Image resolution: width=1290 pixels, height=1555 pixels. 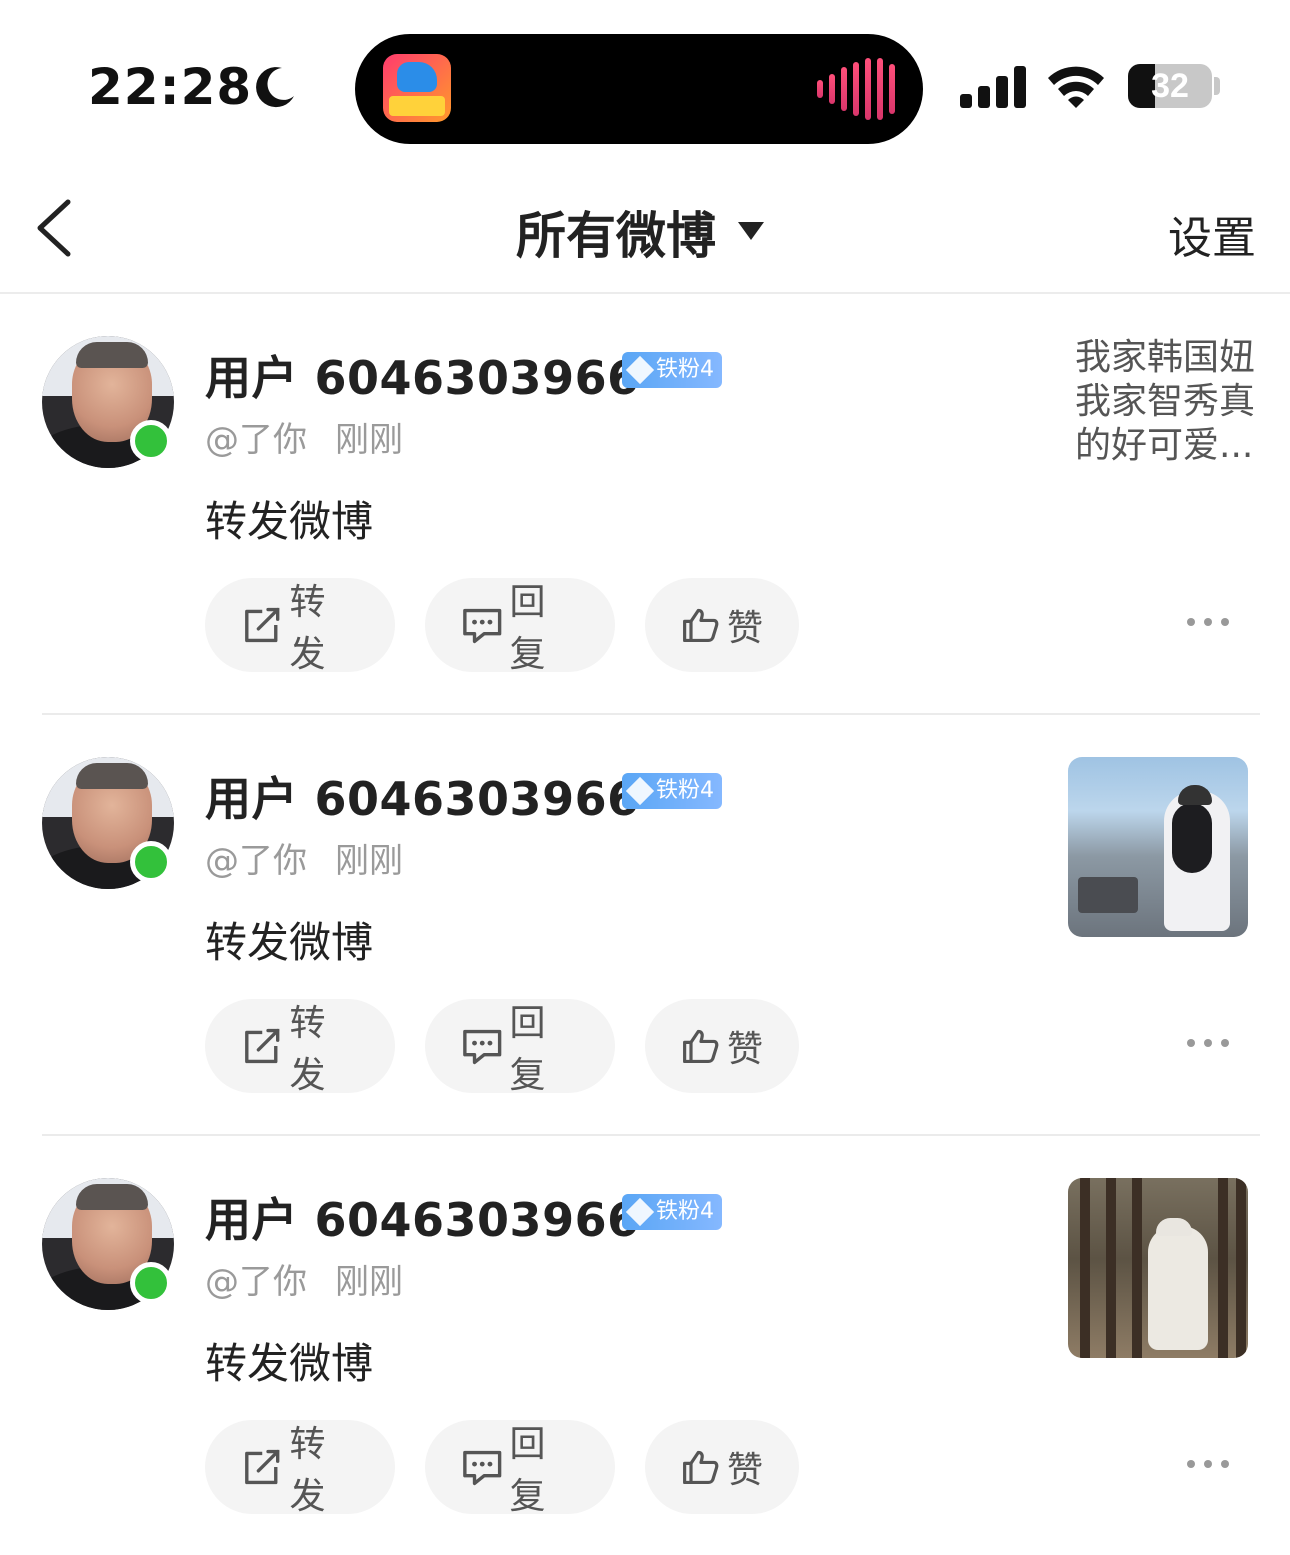 What do you see at coordinates (275, 87) in the screenshot?
I see `moon-icon` at bounding box center [275, 87].